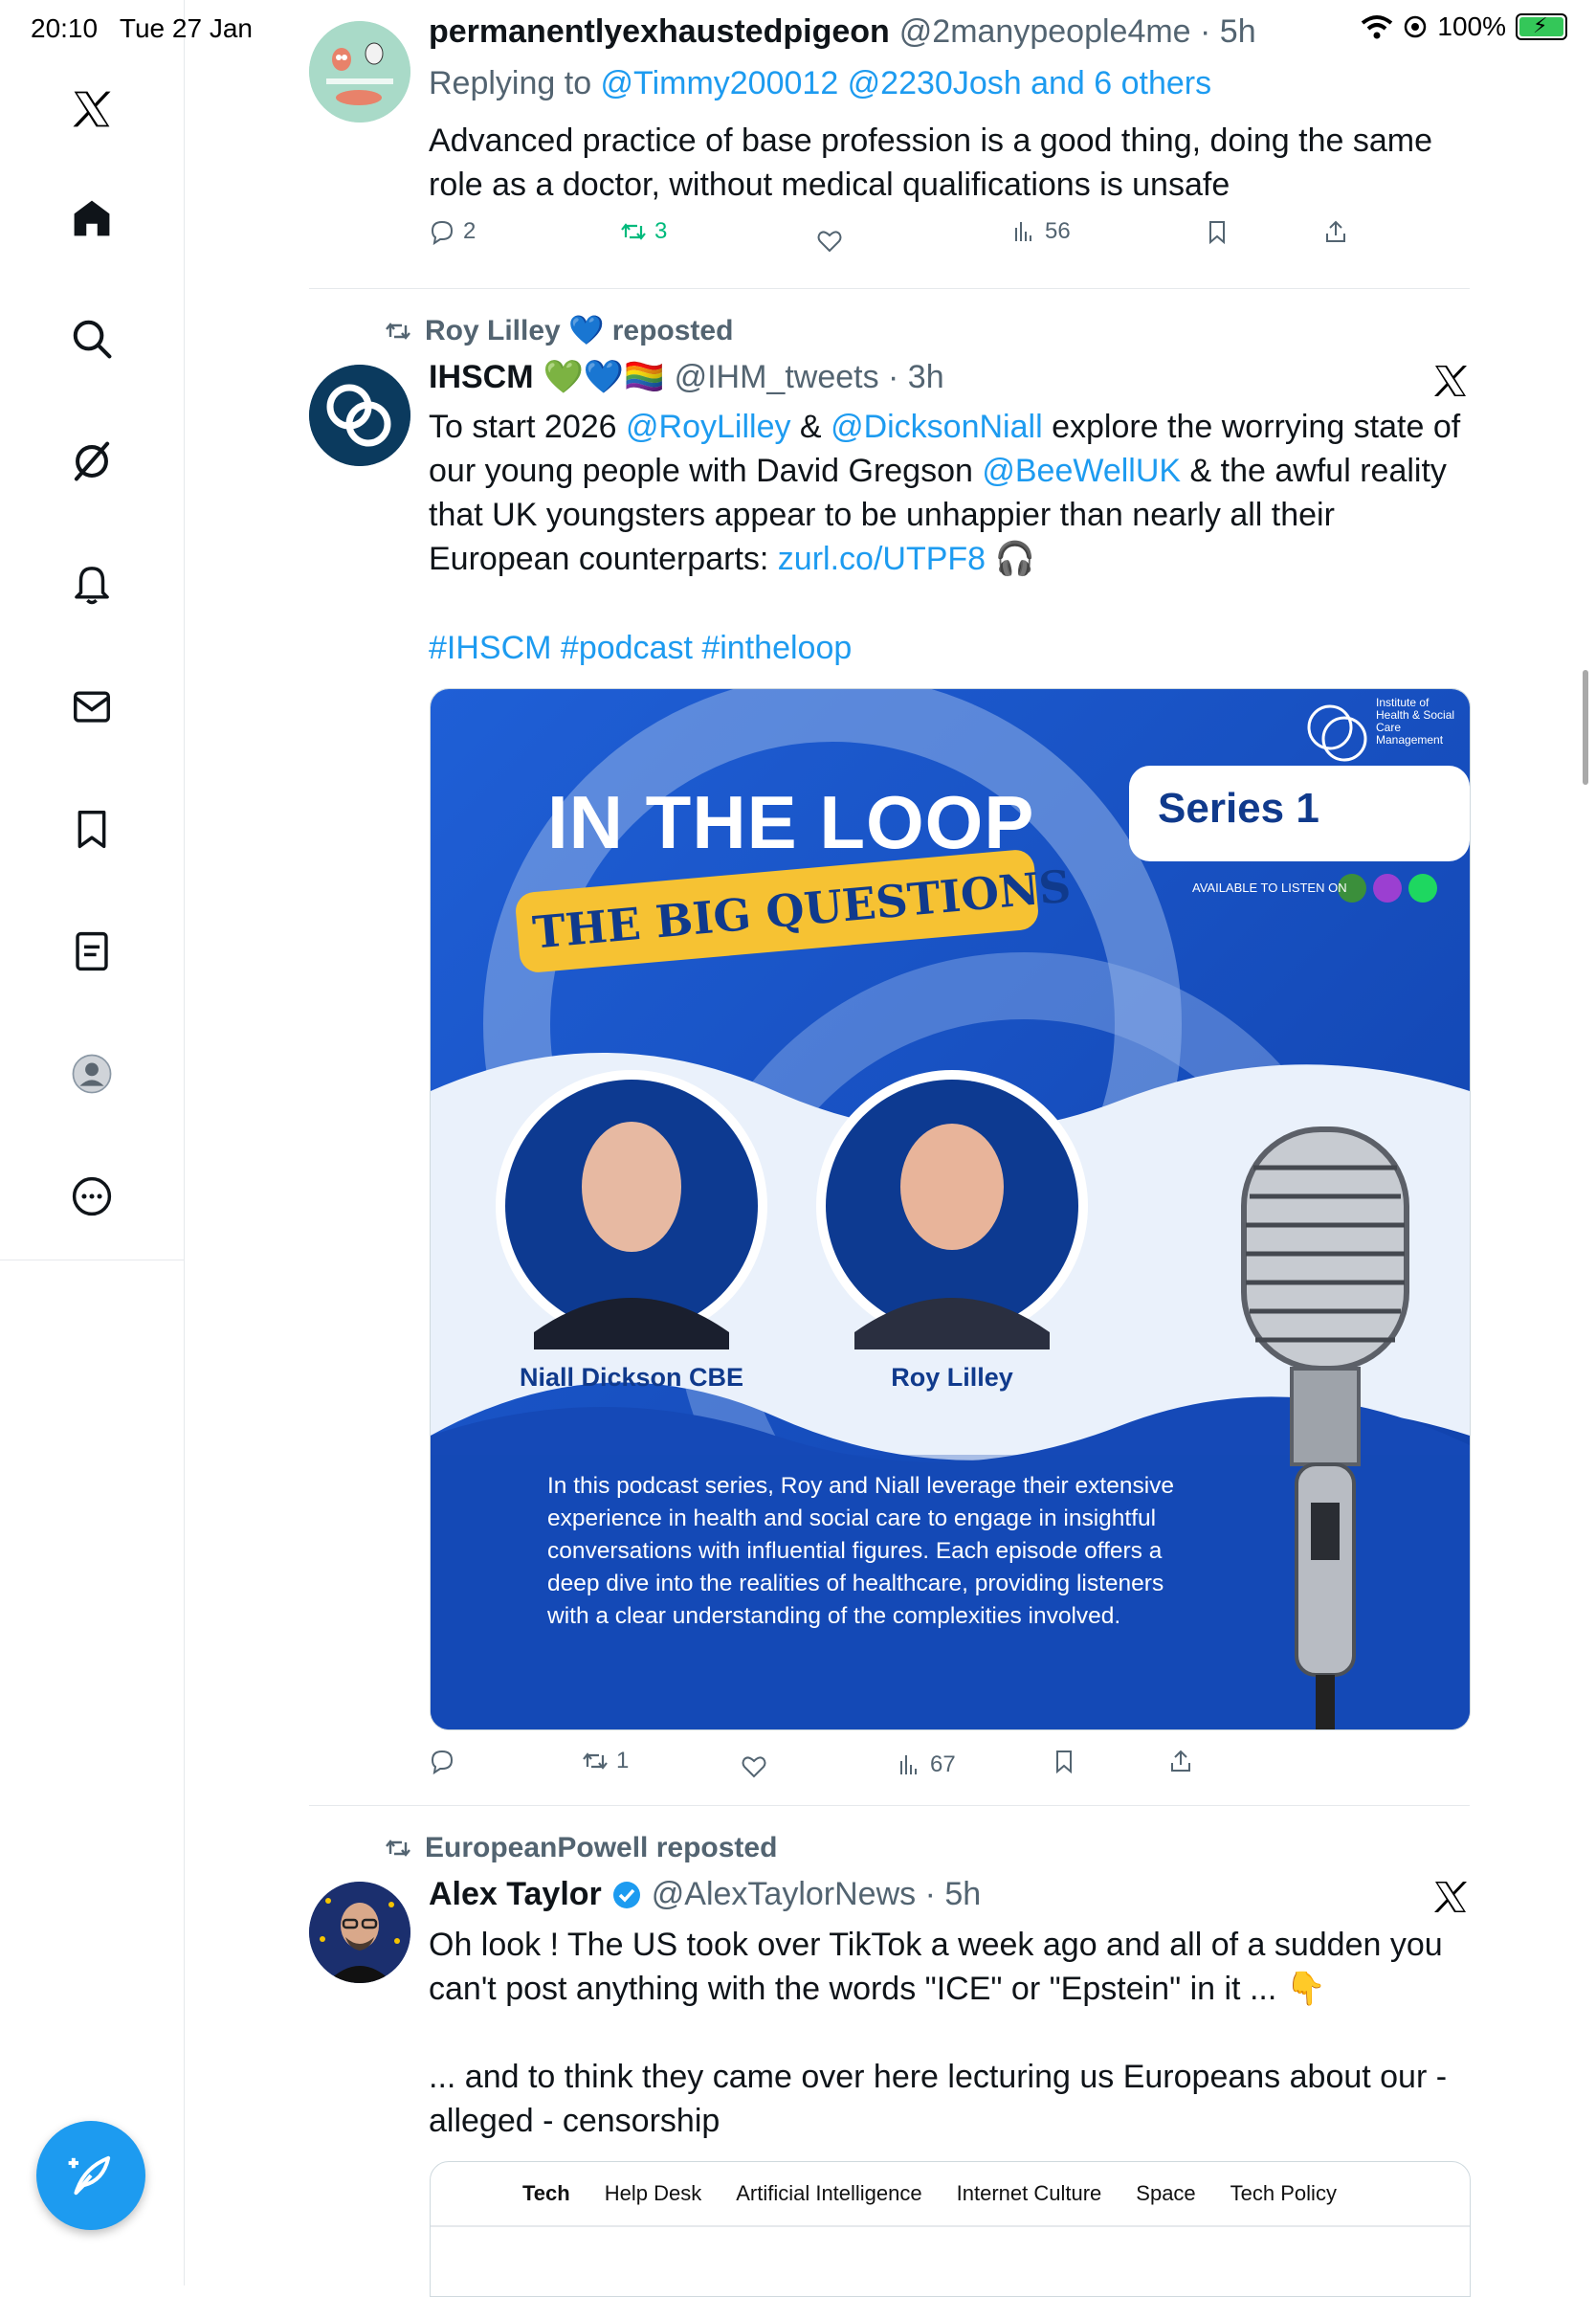 The width and height of the screenshot is (1596, 2297). Describe the element at coordinates (1030, 2193) in the screenshot. I see `card-tab-internet-culture: Internet Culture` at that location.